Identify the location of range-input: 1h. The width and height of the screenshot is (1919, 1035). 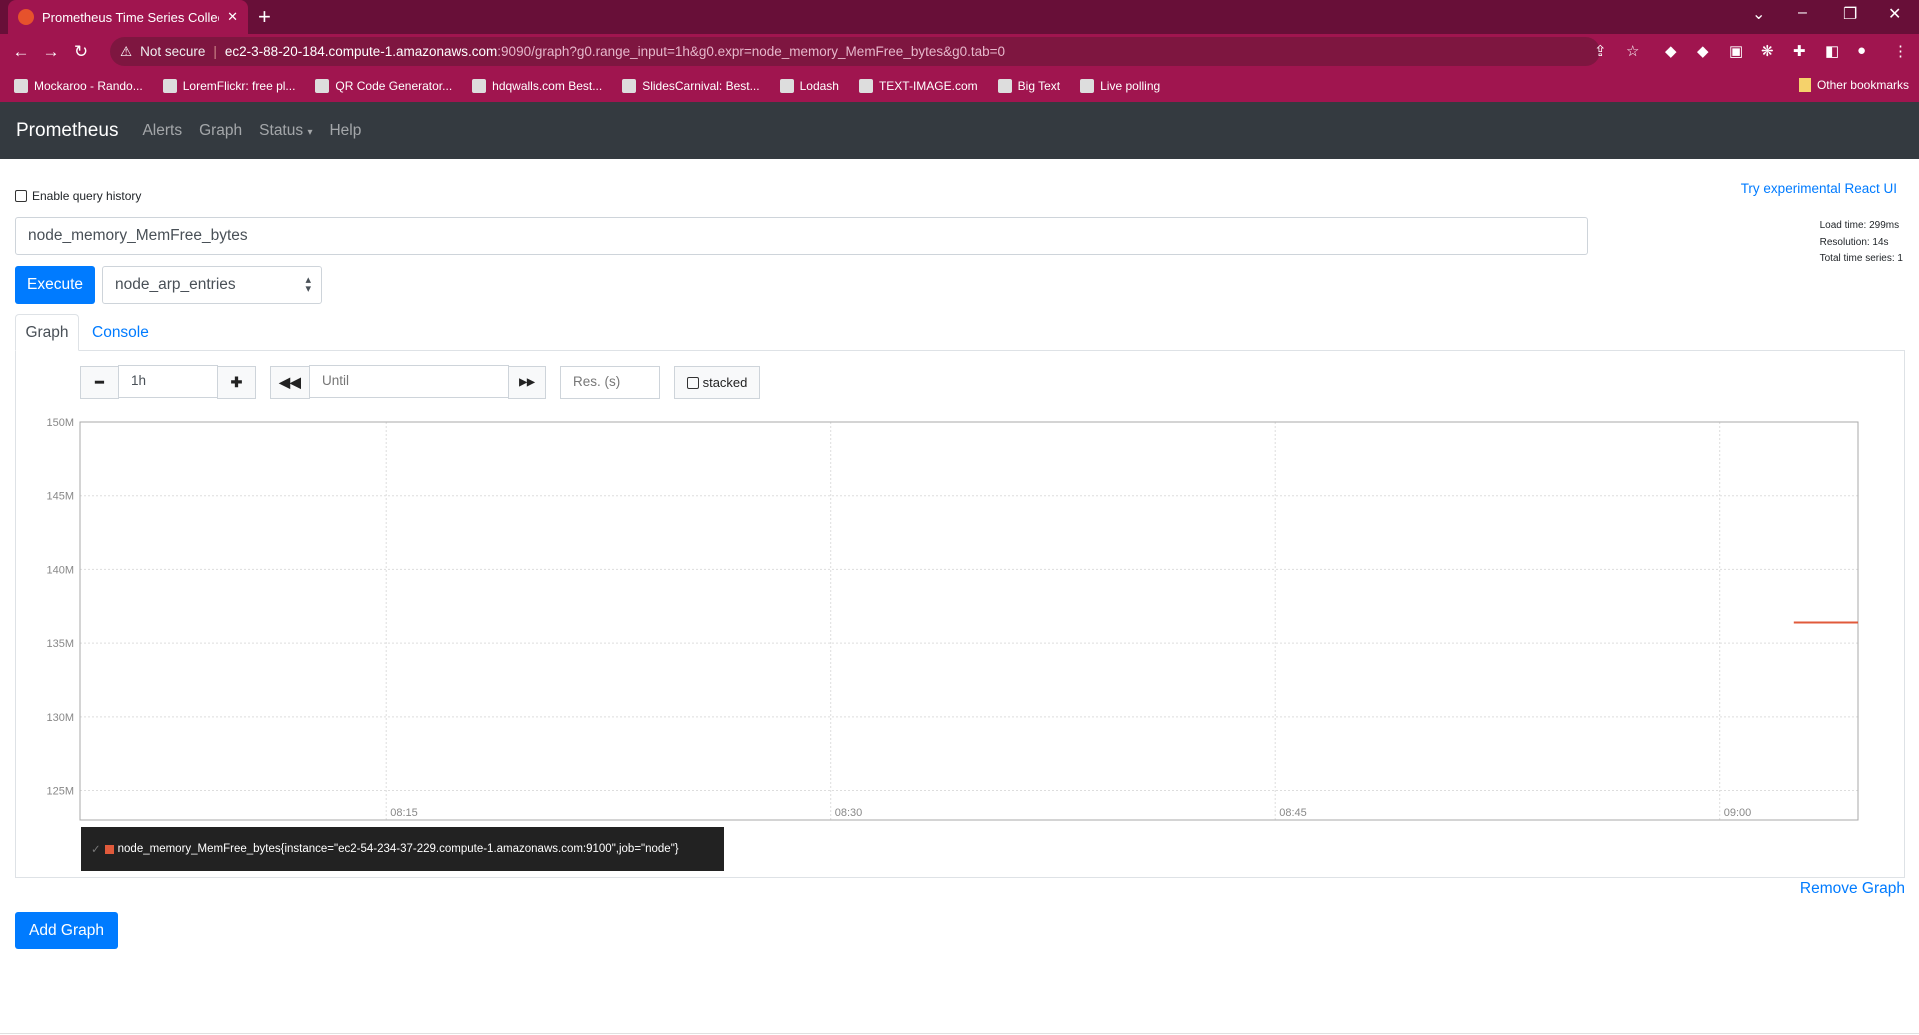
(168, 381).